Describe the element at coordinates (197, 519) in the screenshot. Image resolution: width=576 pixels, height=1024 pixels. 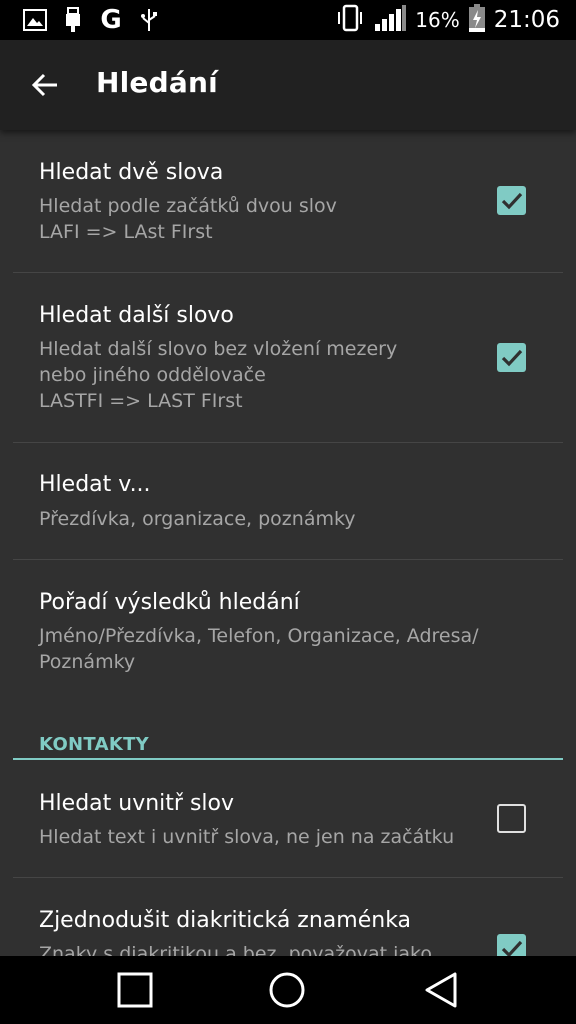
I see `pref-summary: Přezdívka, organizace, poznámky` at that location.